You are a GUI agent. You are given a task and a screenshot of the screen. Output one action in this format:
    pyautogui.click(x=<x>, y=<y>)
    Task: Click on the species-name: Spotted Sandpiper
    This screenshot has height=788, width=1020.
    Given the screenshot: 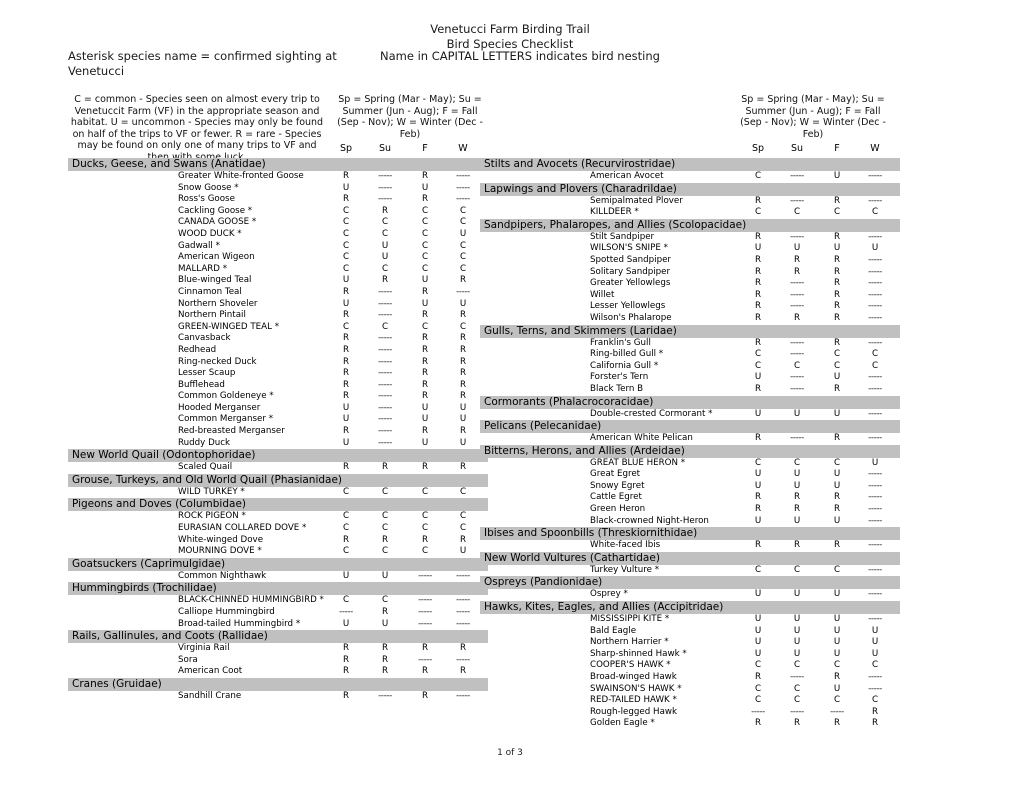 What is the action you would take?
    pyautogui.click(x=630, y=259)
    